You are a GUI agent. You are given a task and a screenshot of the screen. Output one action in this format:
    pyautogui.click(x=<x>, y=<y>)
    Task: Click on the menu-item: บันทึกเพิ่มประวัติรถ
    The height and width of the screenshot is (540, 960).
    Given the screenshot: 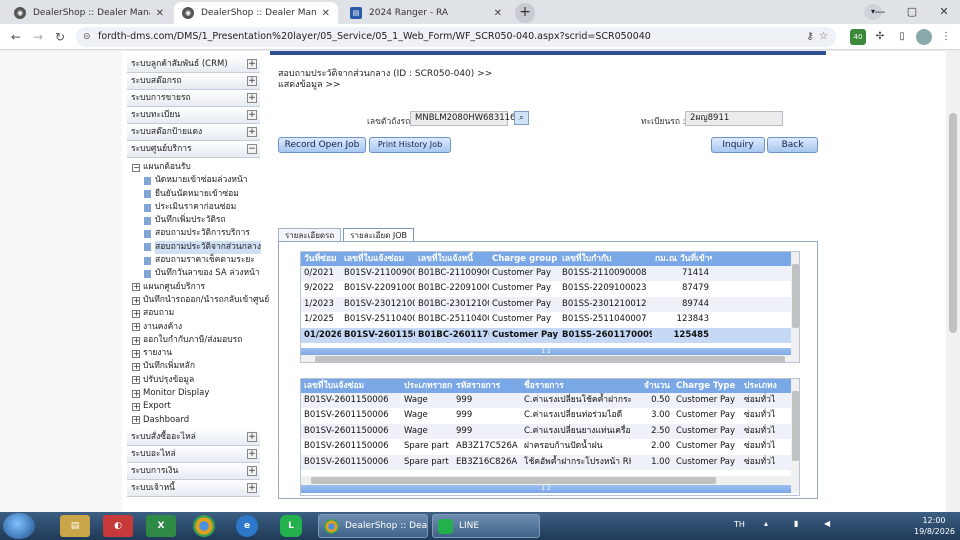 What is the action you would take?
    pyautogui.click(x=196, y=220)
    